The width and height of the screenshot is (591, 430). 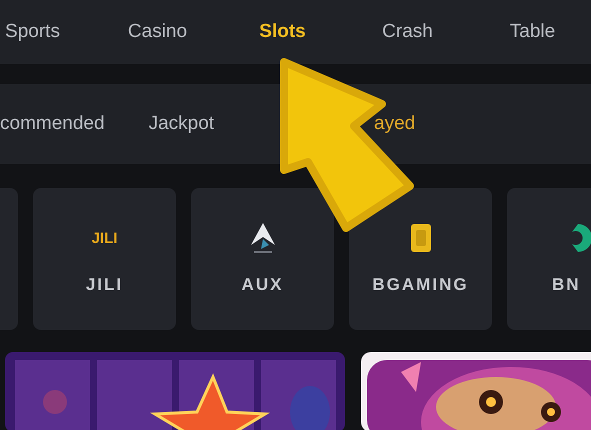 I want to click on category-tab: ayed, so click(x=395, y=124).